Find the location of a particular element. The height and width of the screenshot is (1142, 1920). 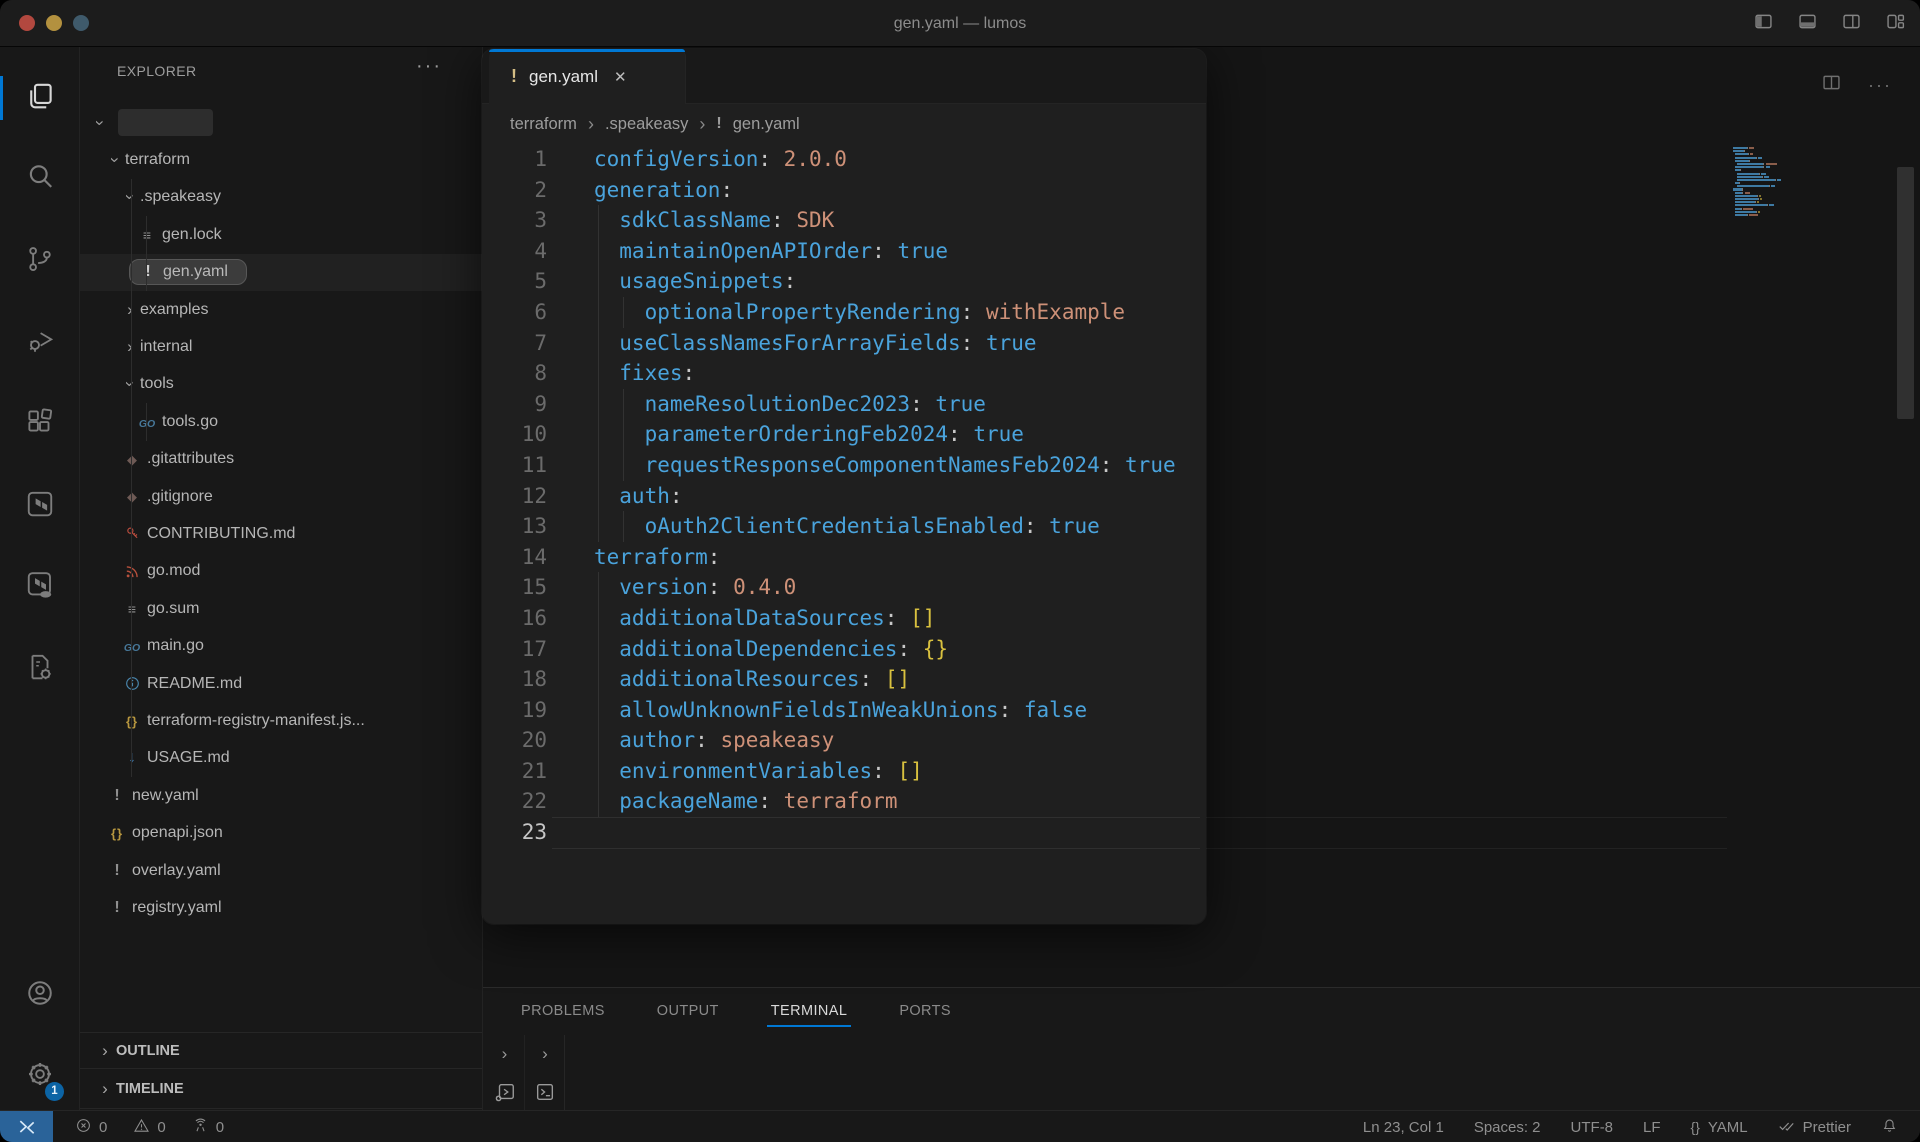

status-broadcast-tower: 0 is located at coordinates (208, 1127).